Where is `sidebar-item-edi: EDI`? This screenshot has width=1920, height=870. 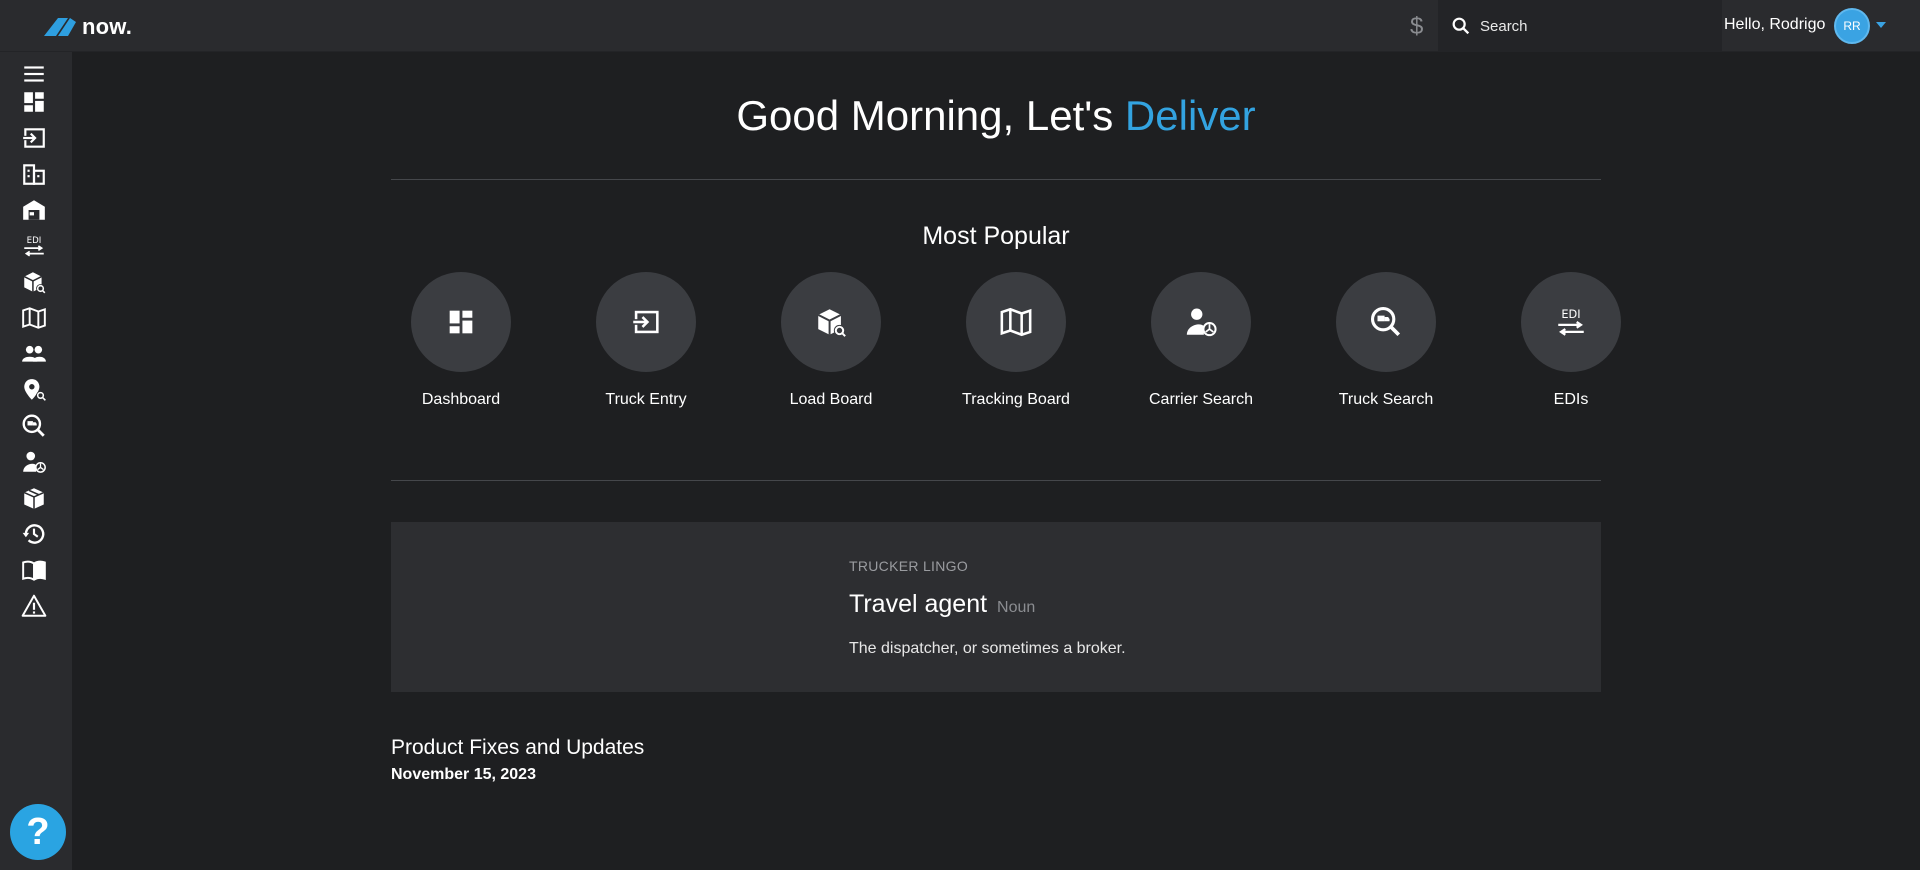
sidebar-item-edi: EDI is located at coordinates (34, 246).